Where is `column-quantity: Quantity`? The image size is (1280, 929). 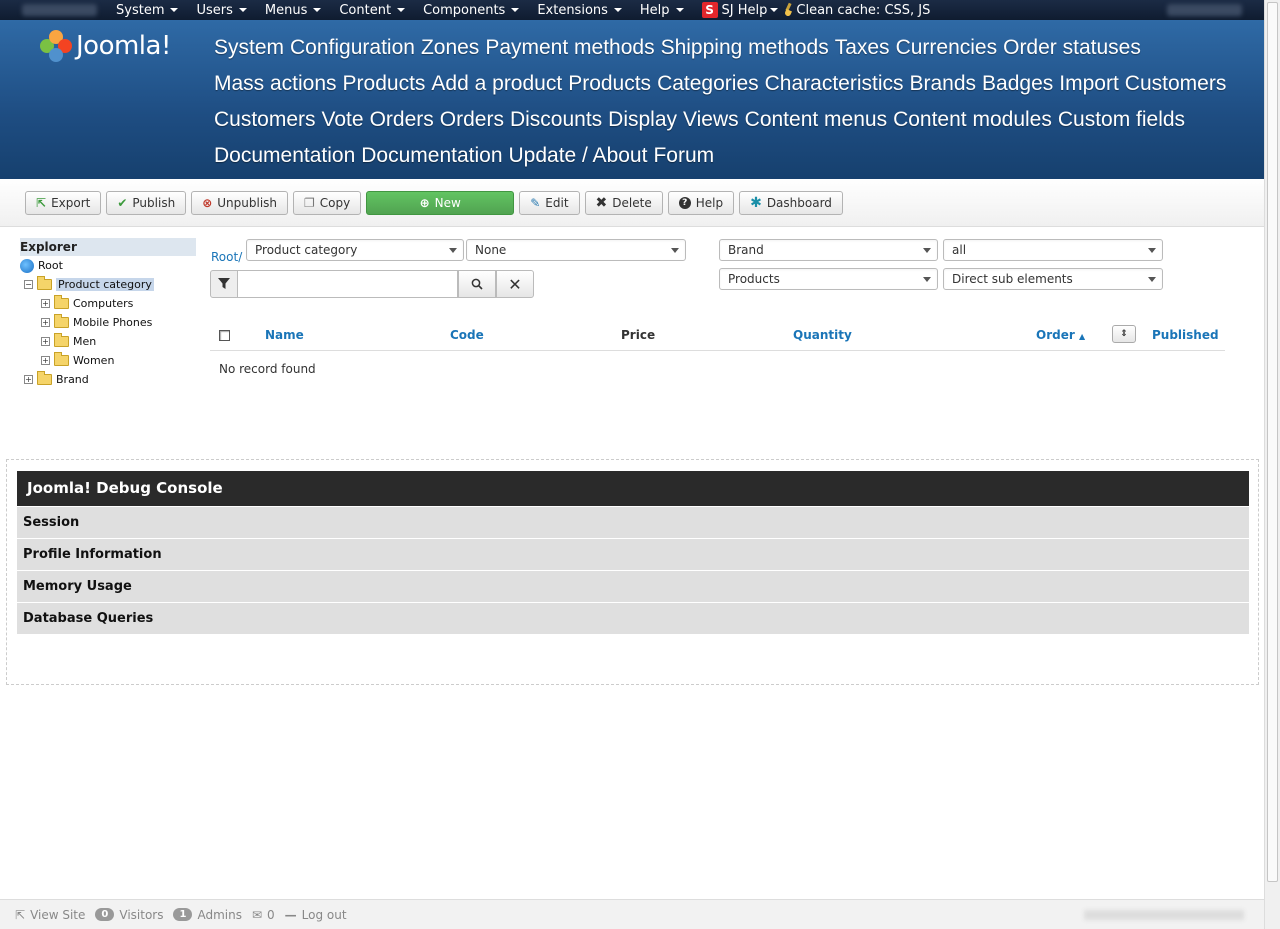
column-quantity: Quantity is located at coordinates (822, 335).